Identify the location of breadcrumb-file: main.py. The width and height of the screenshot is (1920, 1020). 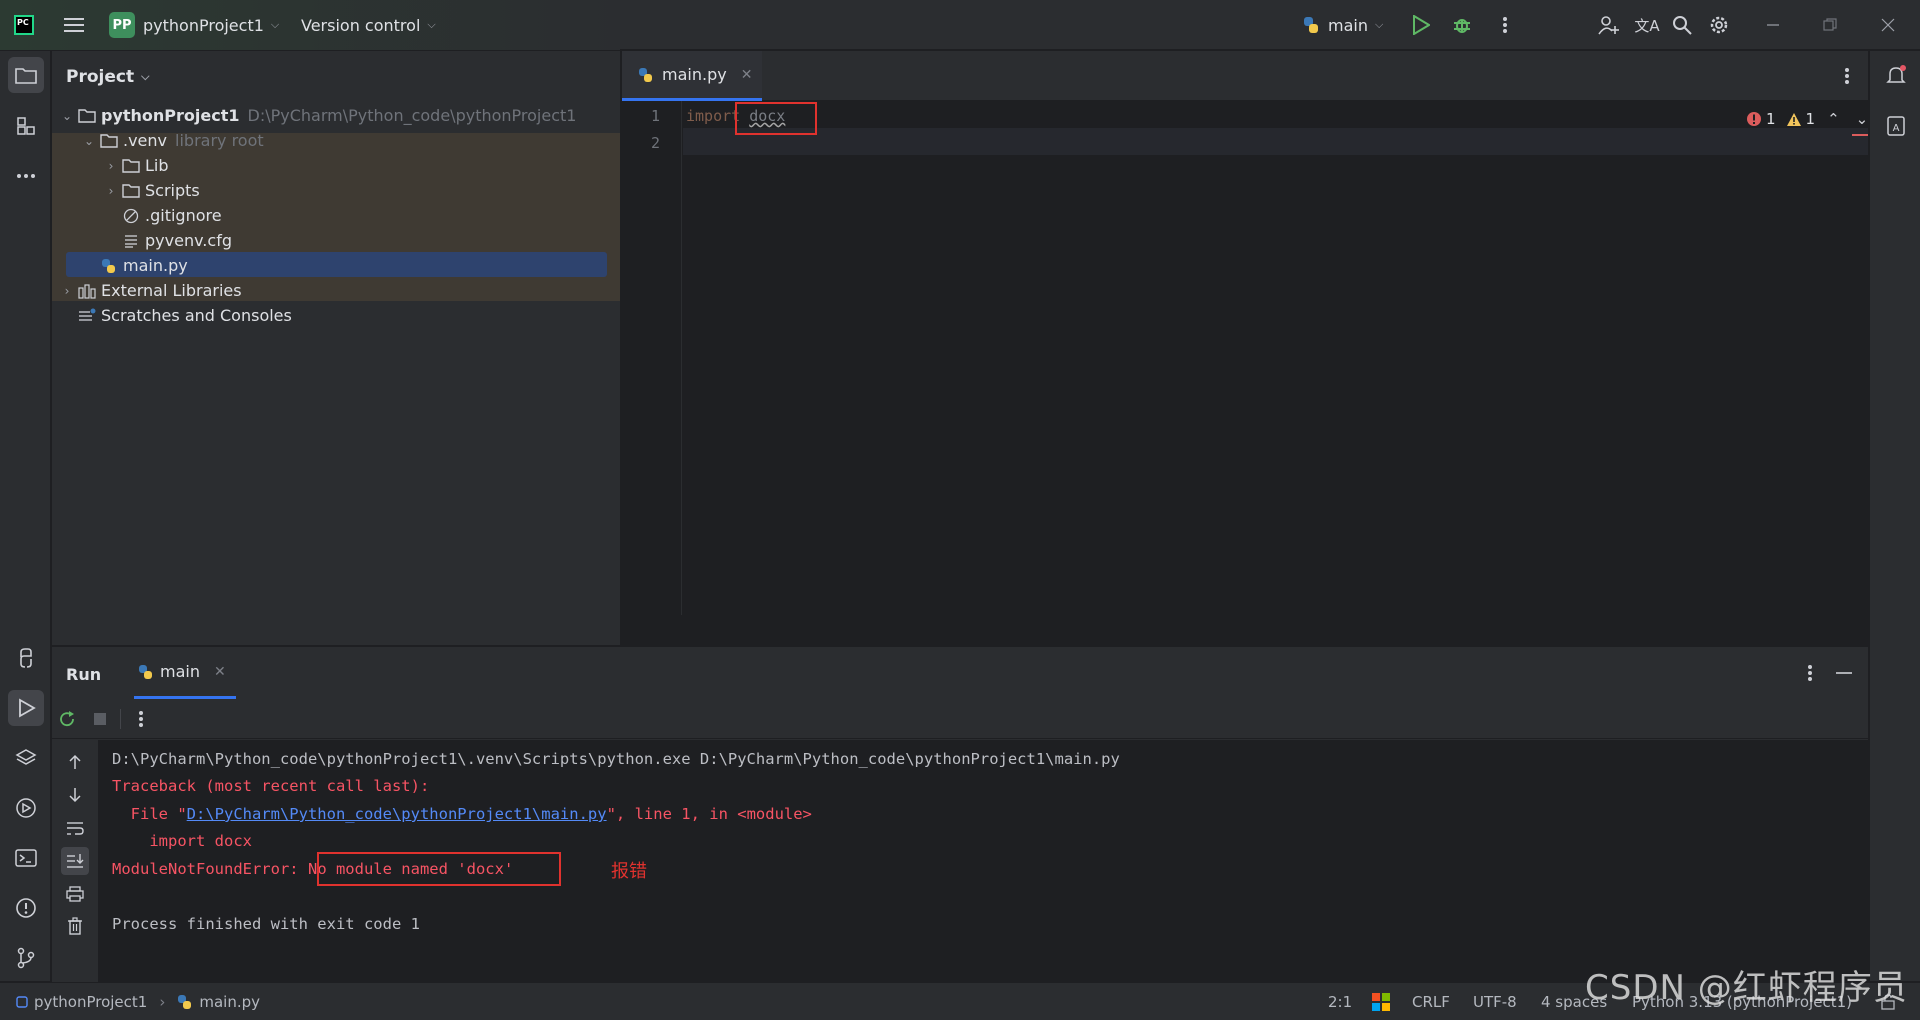
(229, 1002).